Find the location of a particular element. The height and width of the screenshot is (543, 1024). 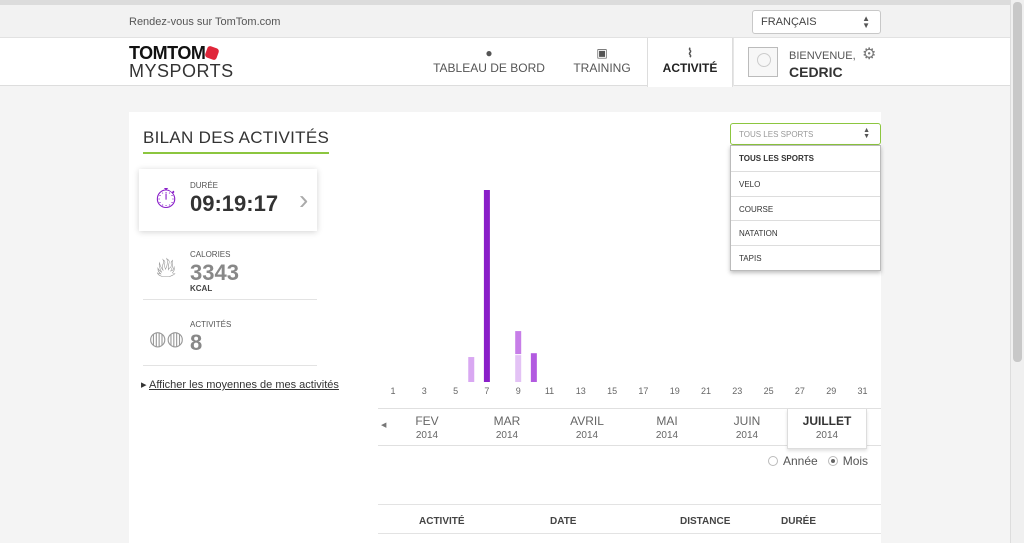

nav-tableau-de-bord: ● TABLEAU DE BORD is located at coordinates (489, 62).